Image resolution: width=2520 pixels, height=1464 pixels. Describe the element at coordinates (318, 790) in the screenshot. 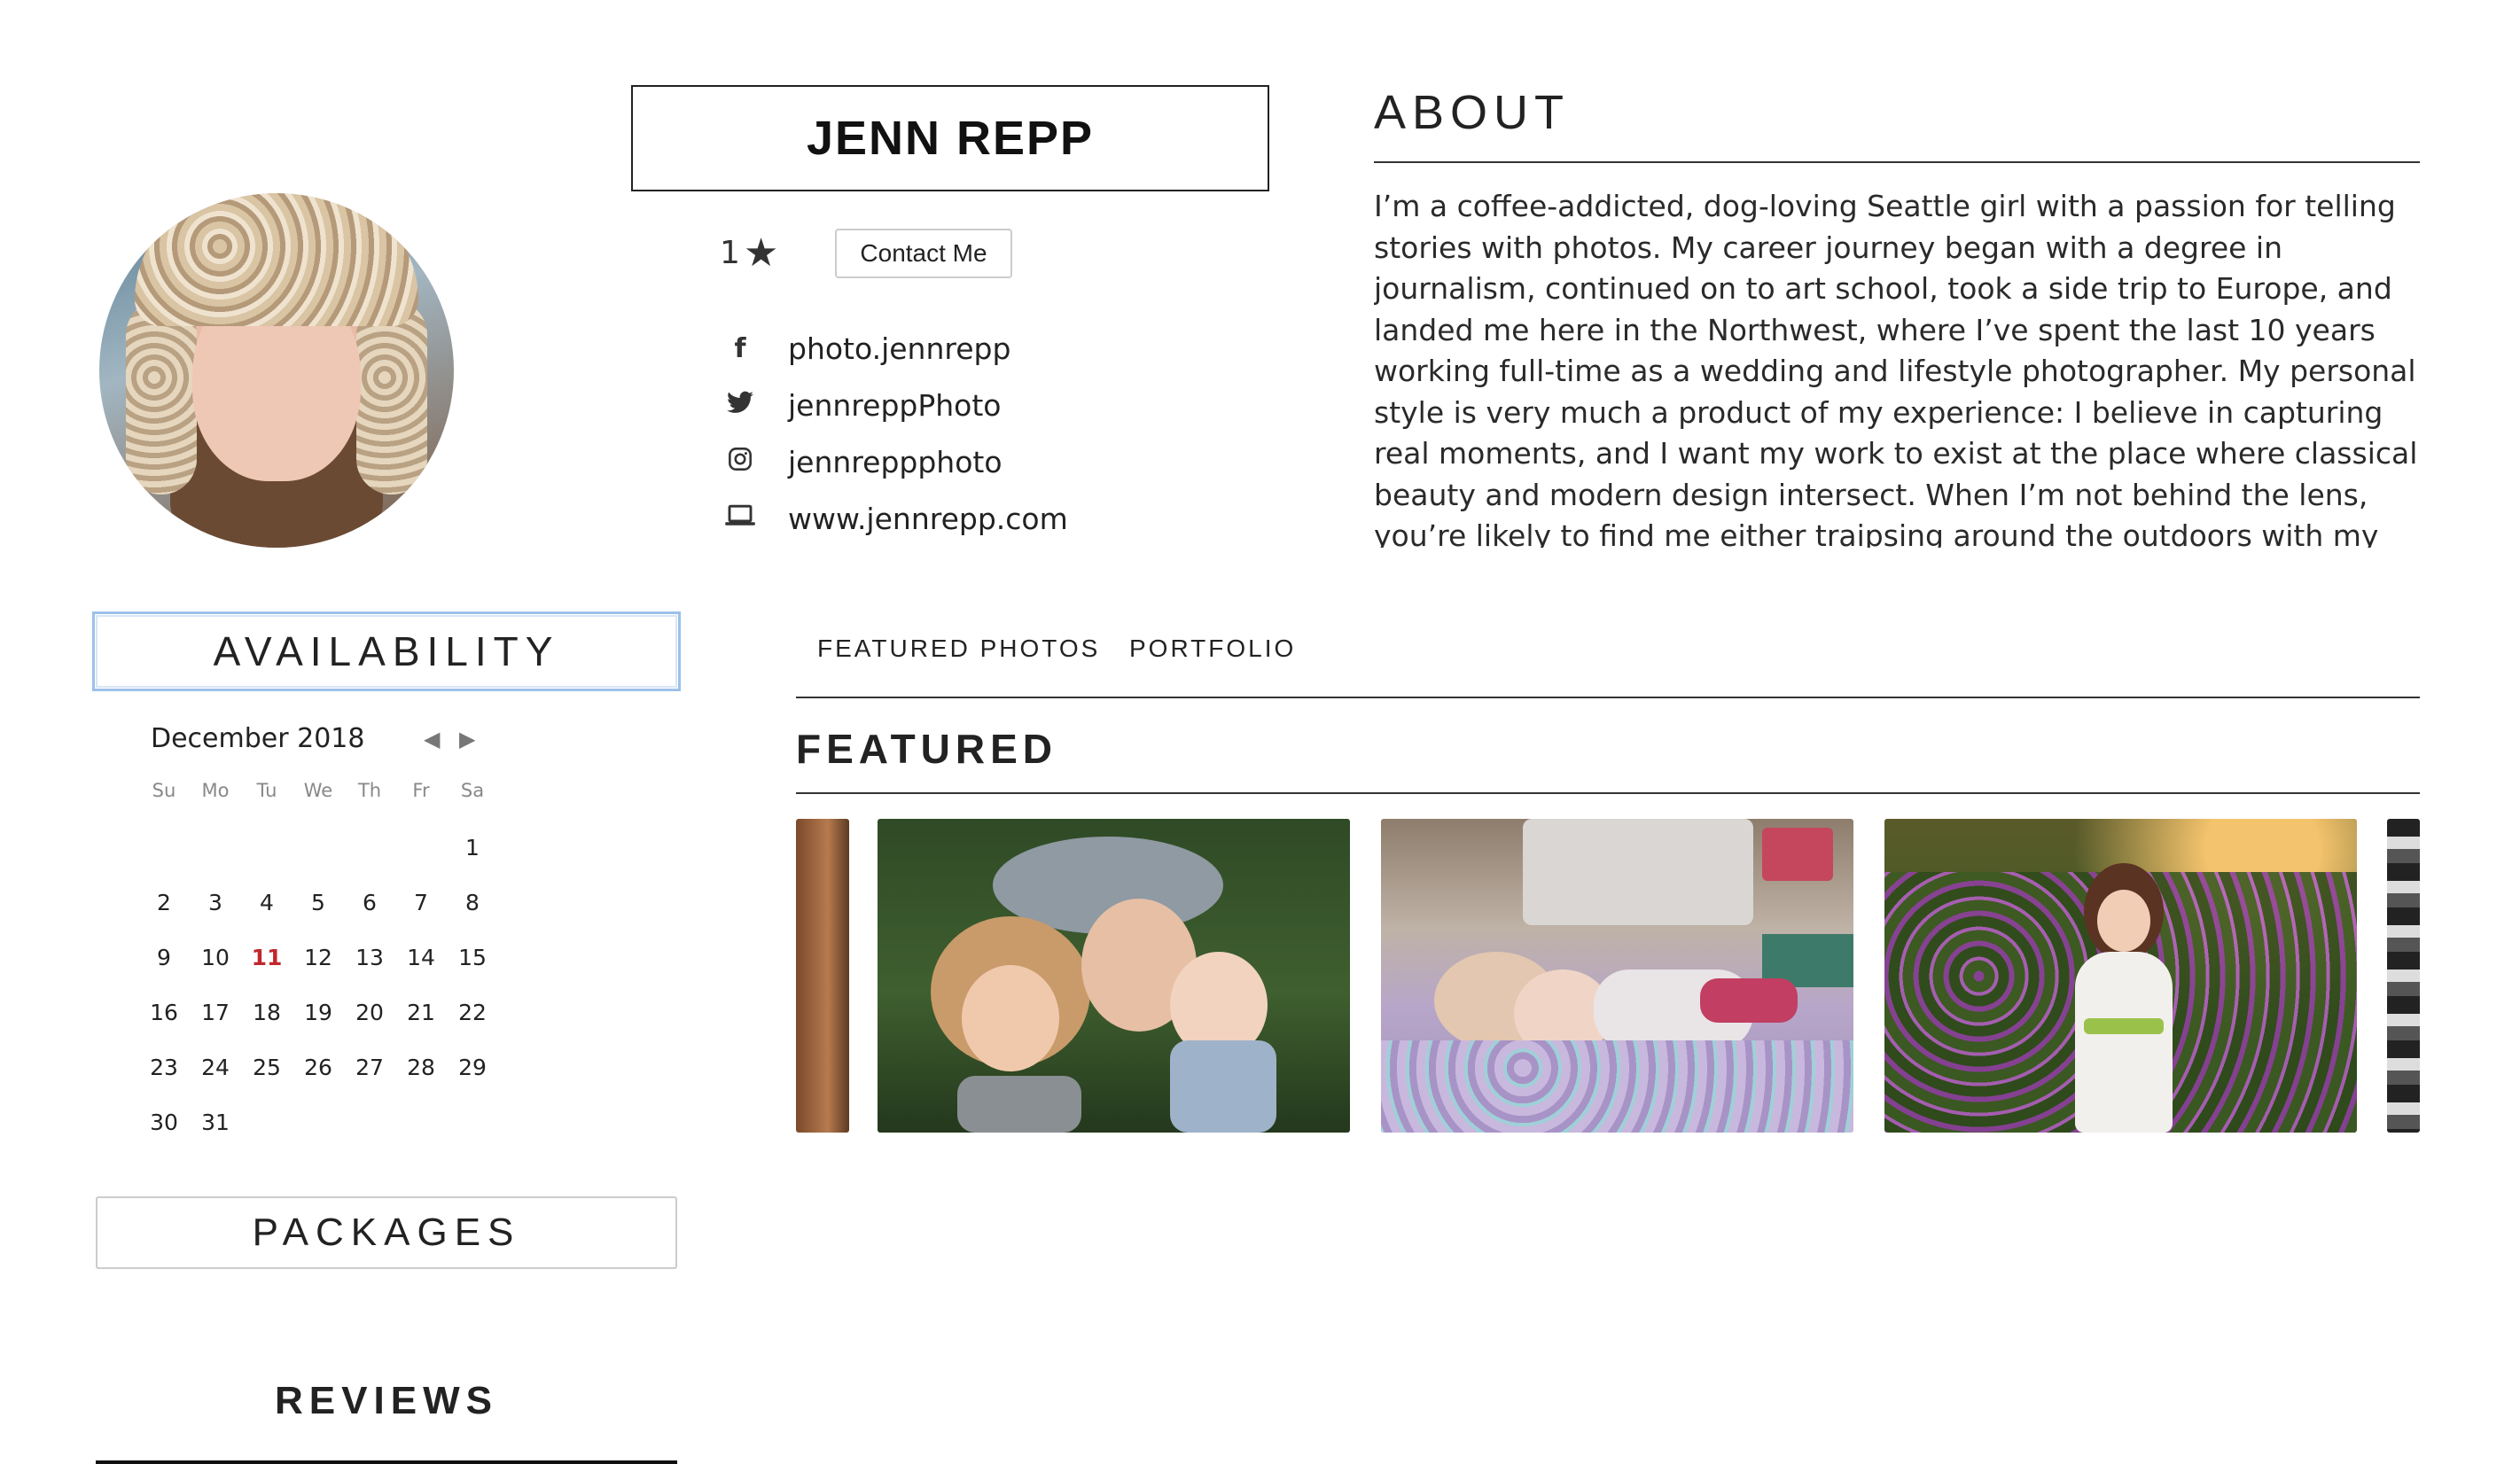

I see `calendar-weekday: We` at that location.